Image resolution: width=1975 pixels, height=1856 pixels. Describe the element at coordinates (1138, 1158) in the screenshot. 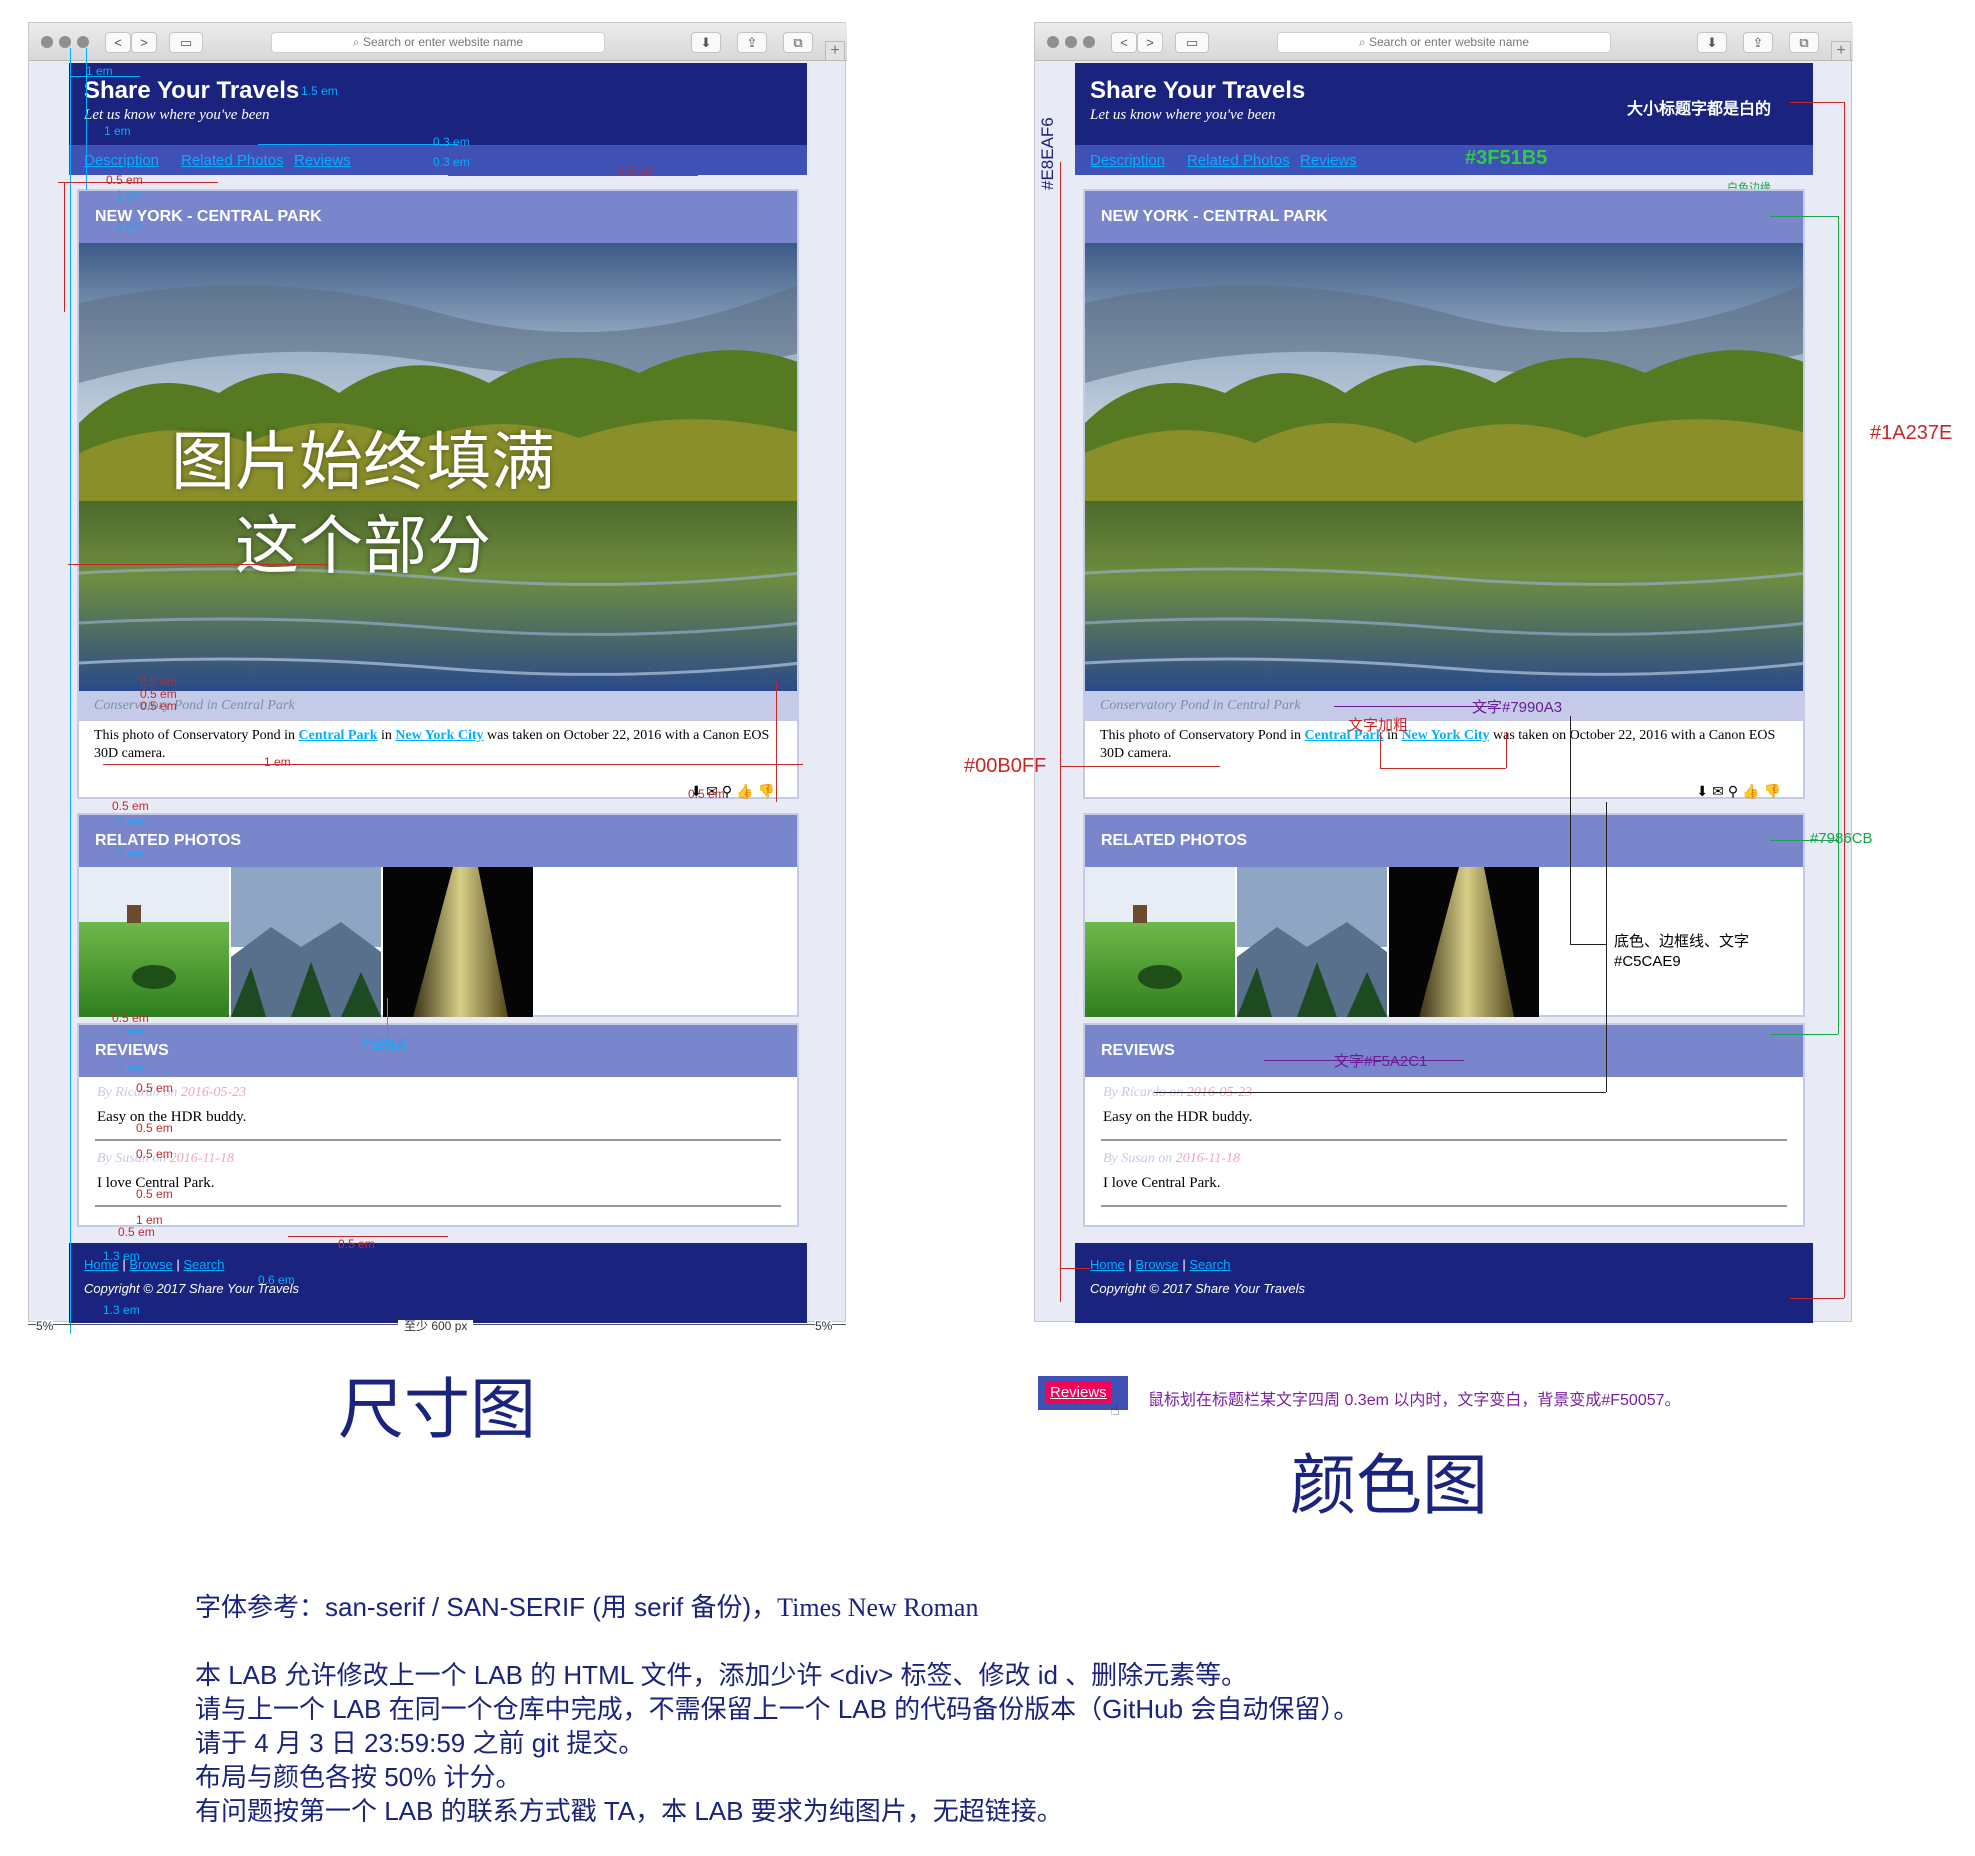

I see `review-2-author: By Susan on` at that location.